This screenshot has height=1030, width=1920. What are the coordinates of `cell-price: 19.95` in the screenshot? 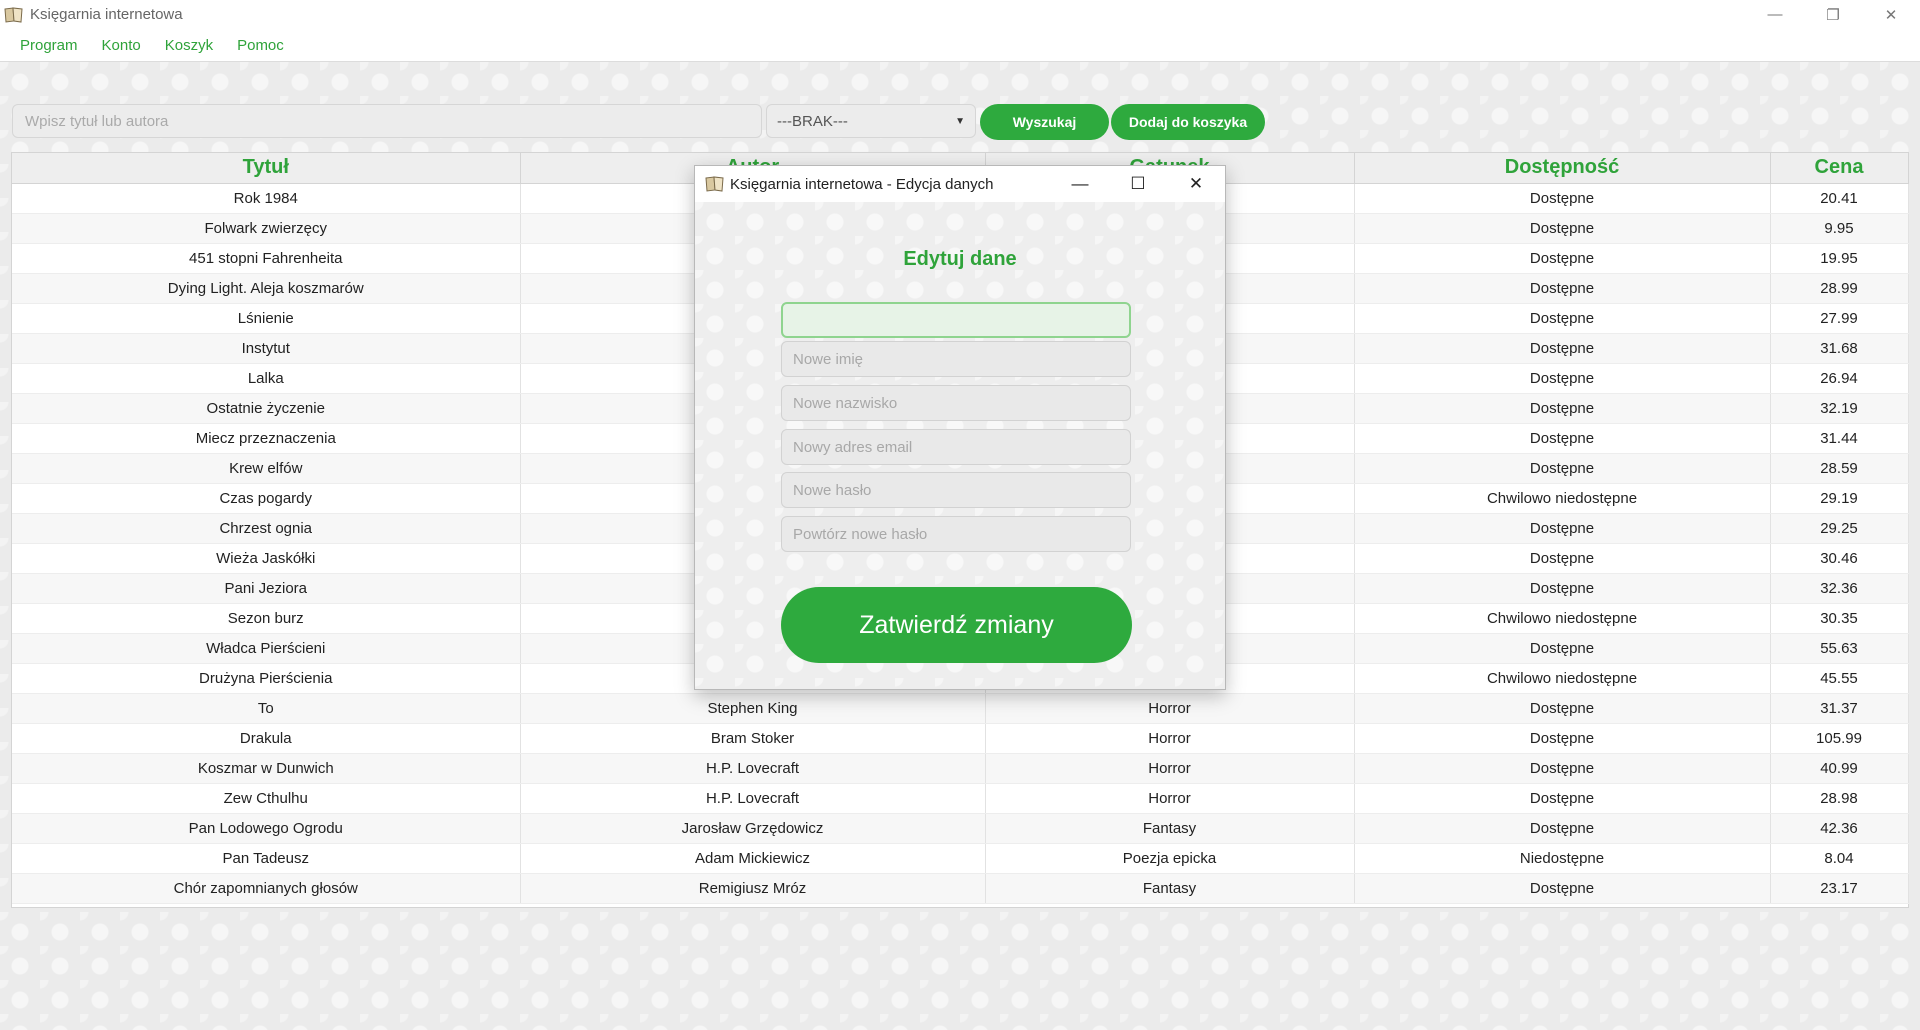 It's located at (1839, 258).